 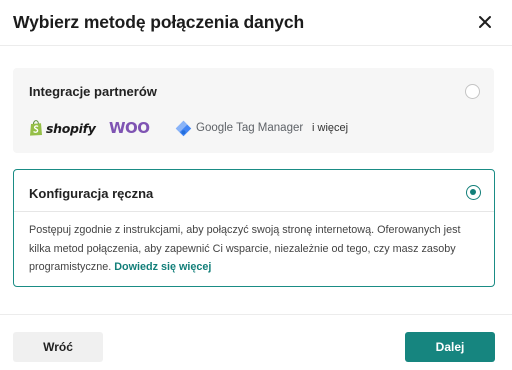 I want to click on gtm-icon, so click(x=183, y=128).